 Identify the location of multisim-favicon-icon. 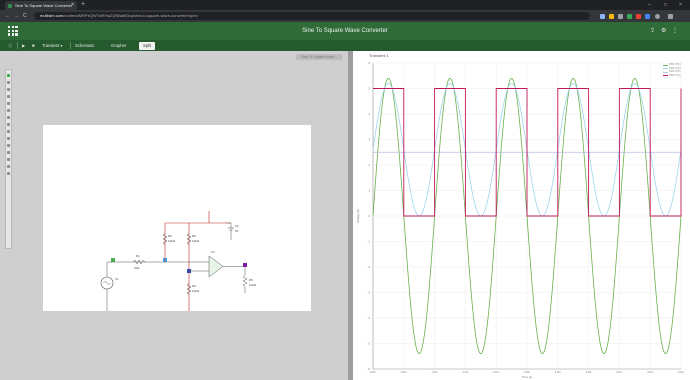
(10, 5).